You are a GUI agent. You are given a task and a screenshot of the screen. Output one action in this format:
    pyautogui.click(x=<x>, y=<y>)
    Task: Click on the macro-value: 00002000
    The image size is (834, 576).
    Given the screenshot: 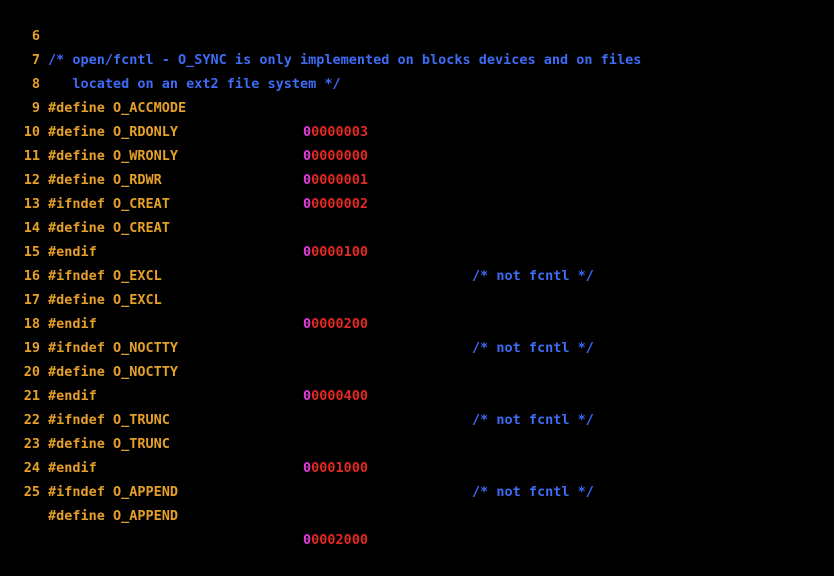 What is the action you would take?
    pyautogui.click(x=335, y=540)
    